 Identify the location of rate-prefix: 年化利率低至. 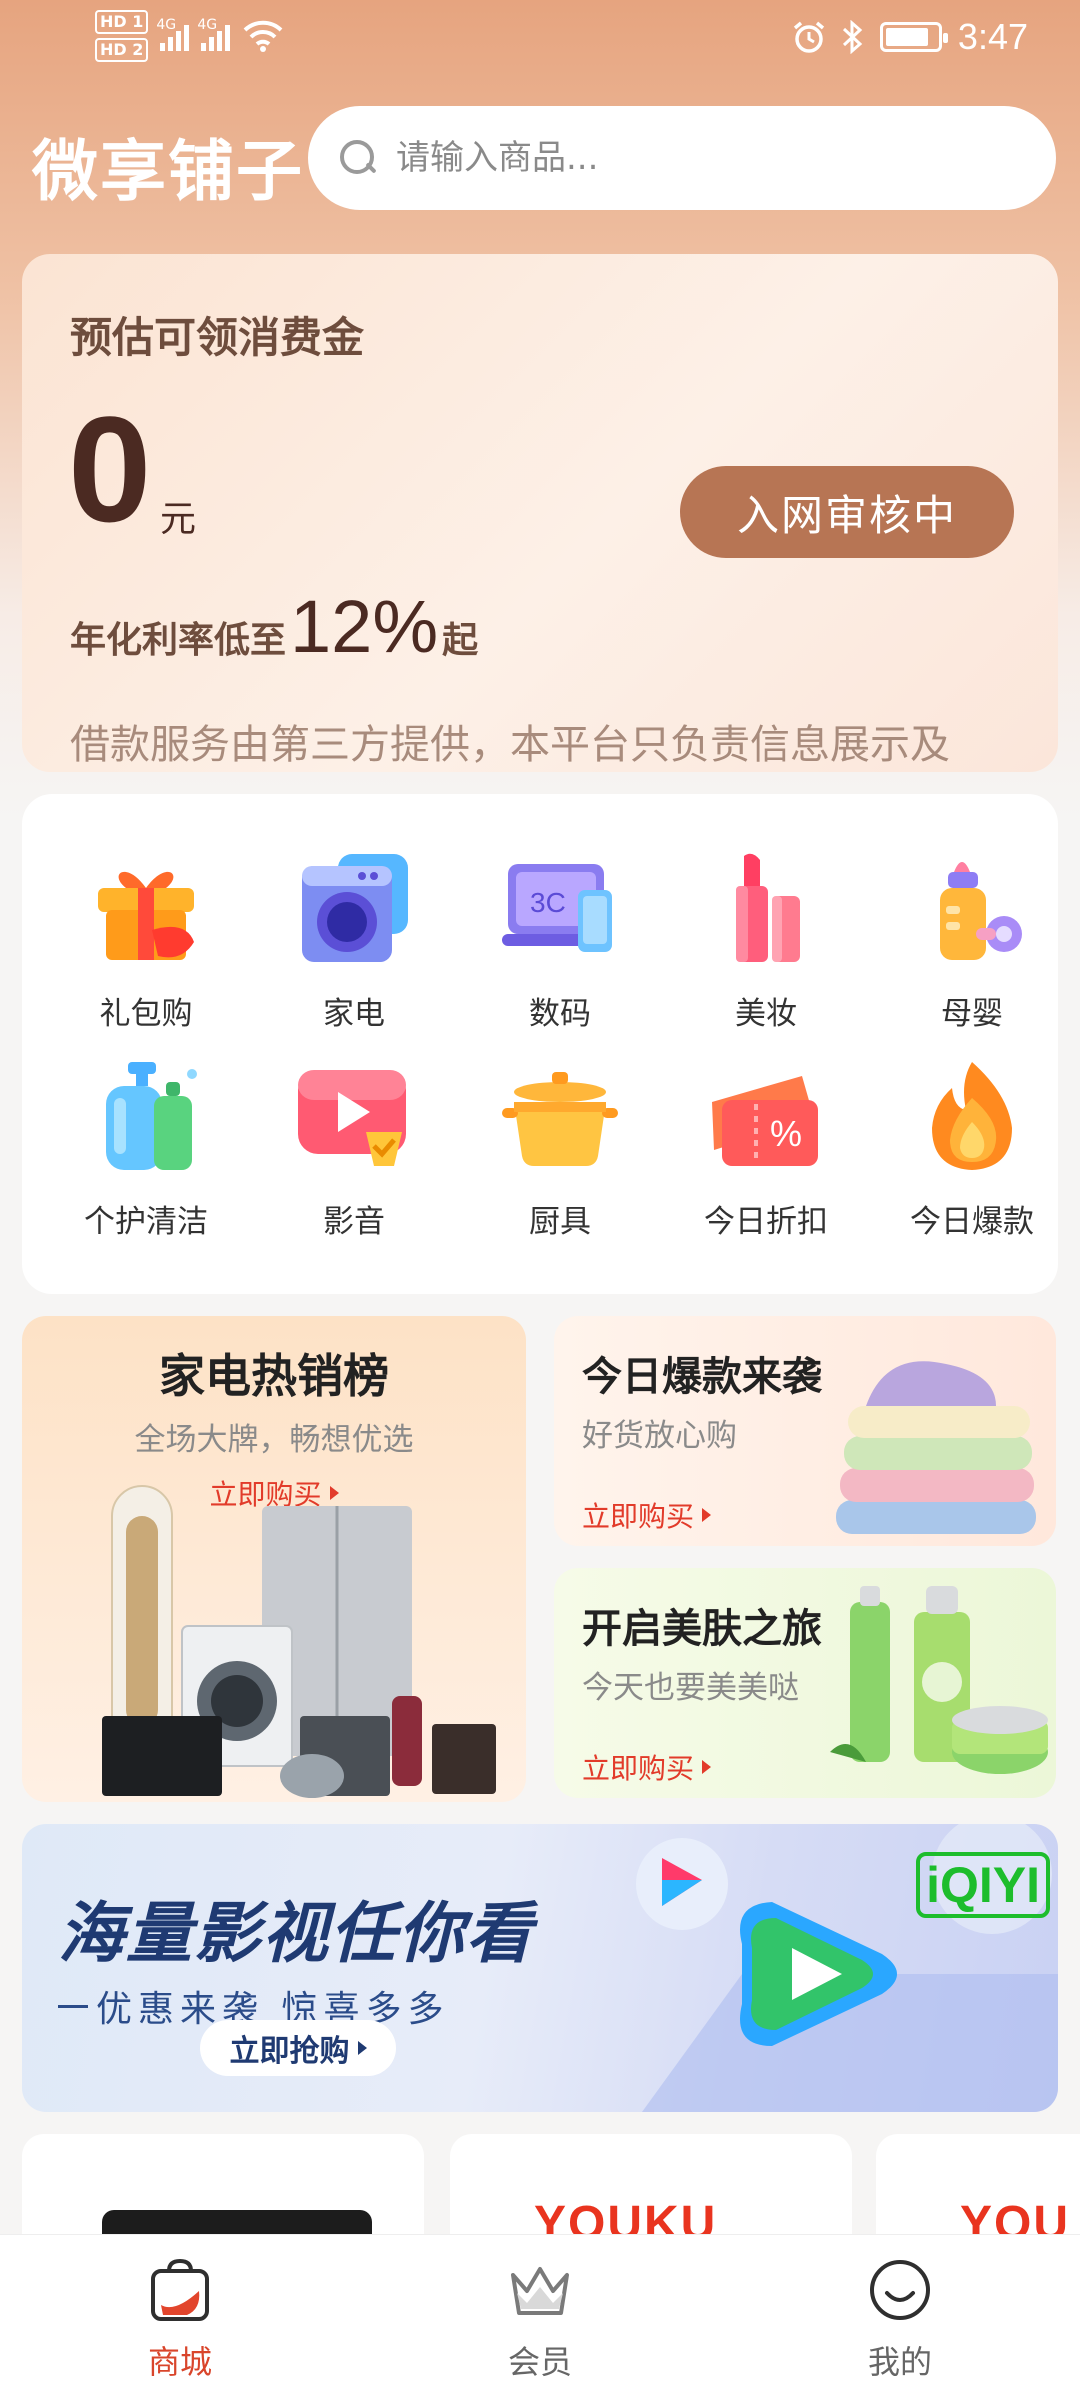
(178, 640).